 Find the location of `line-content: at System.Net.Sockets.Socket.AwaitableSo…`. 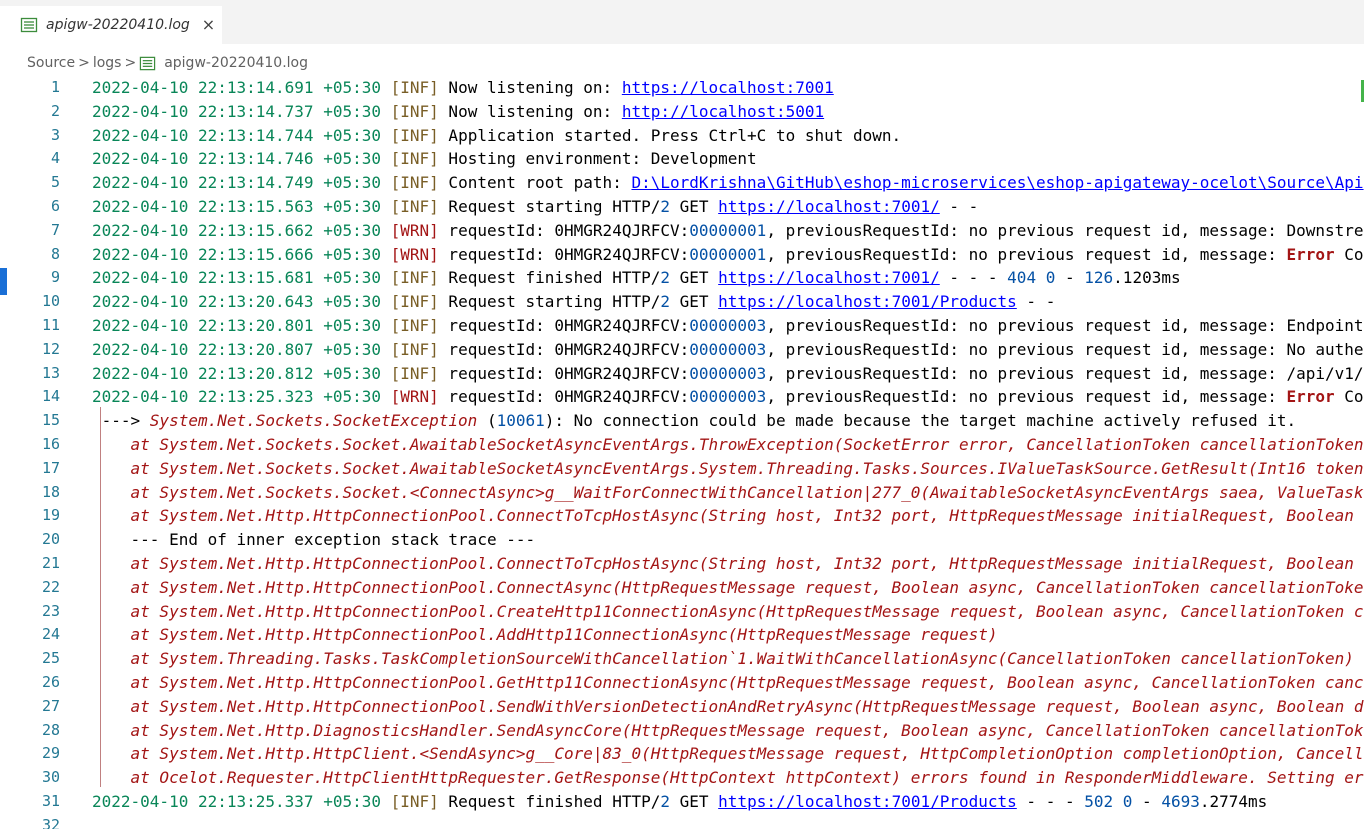

line-content: at System.Net.Sockets.Socket.AwaitableSo… is located at coordinates (728, 469).